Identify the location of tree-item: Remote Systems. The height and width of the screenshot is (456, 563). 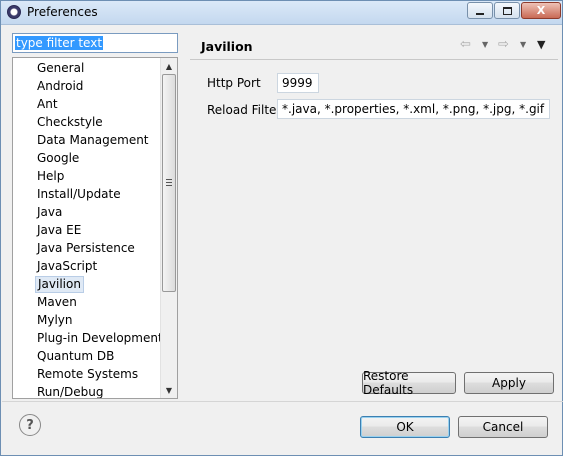
(87, 374).